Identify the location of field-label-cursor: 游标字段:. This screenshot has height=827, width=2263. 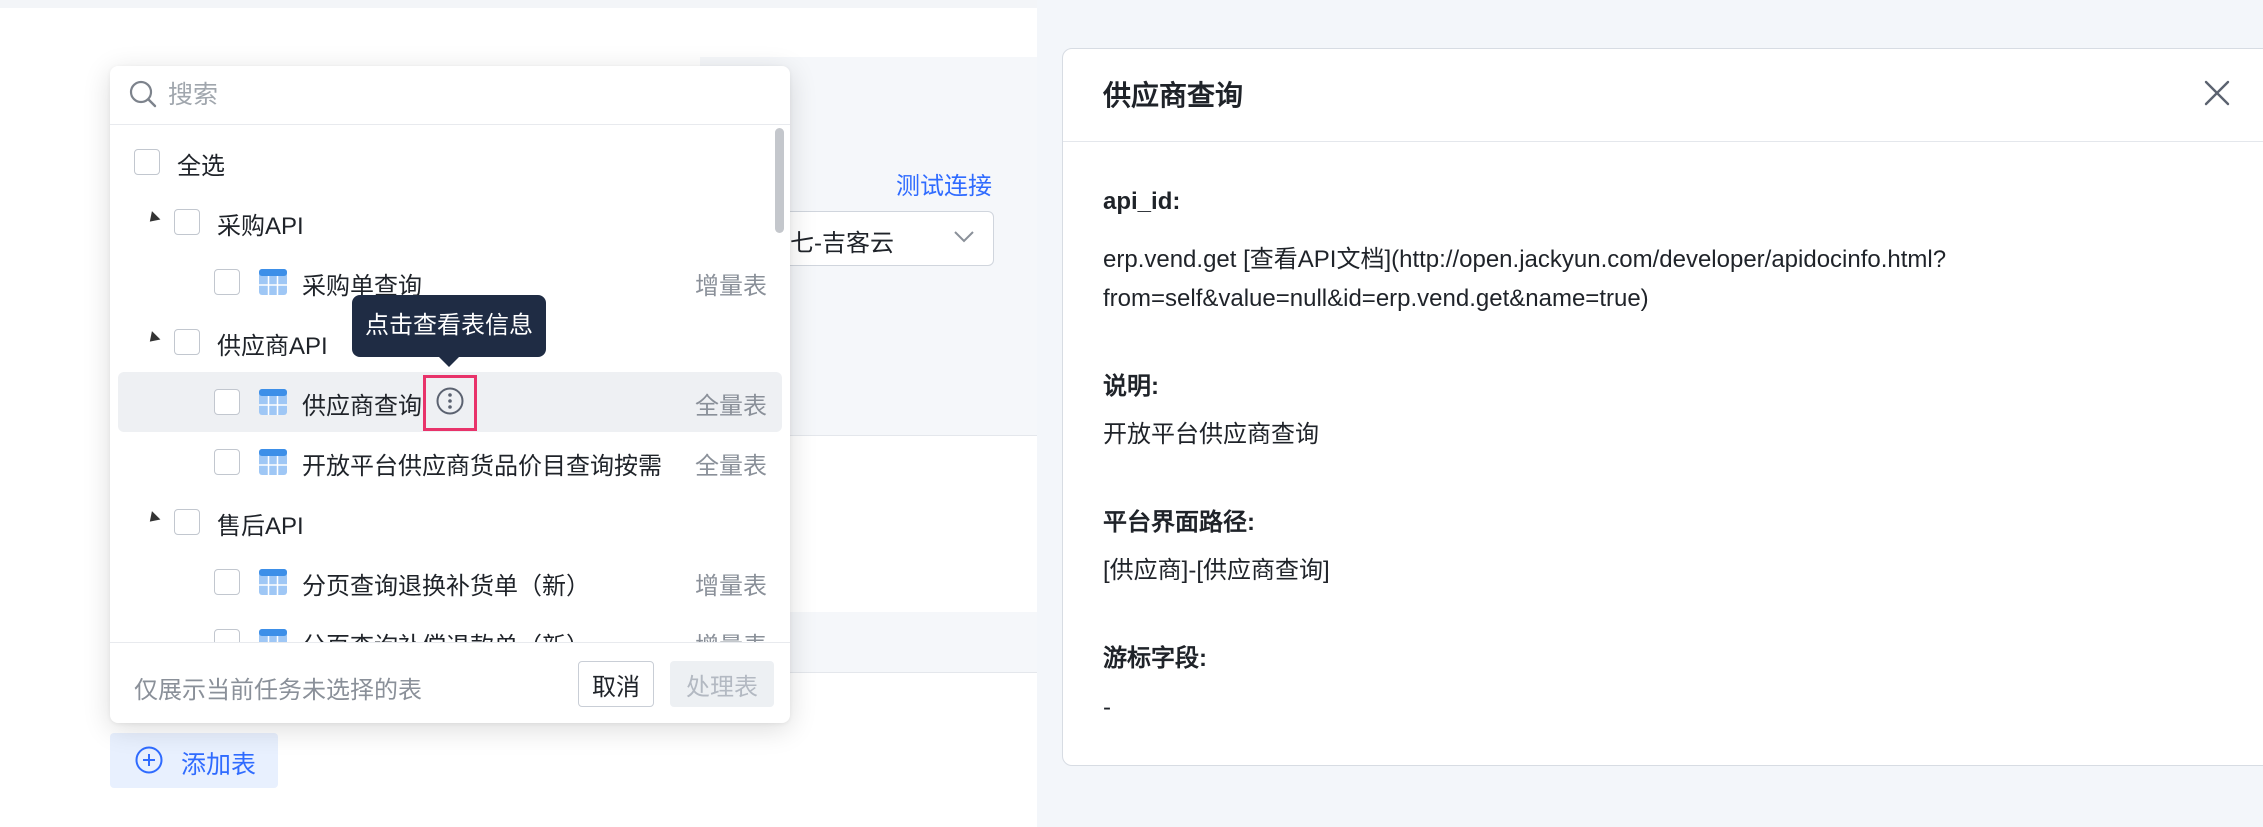
(1155, 658).